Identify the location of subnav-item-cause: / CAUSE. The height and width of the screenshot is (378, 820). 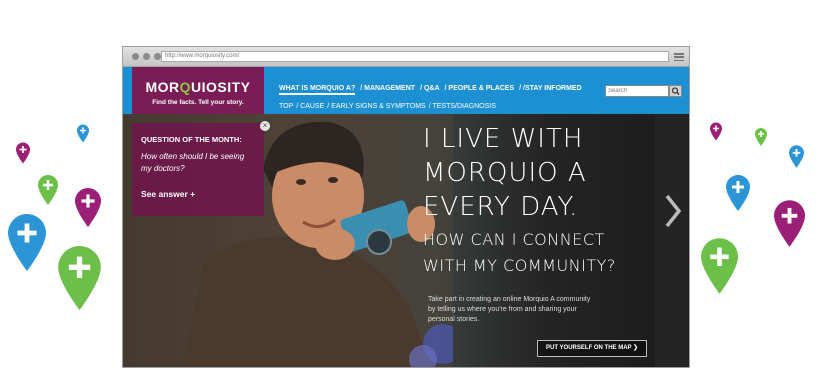
(310, 106).